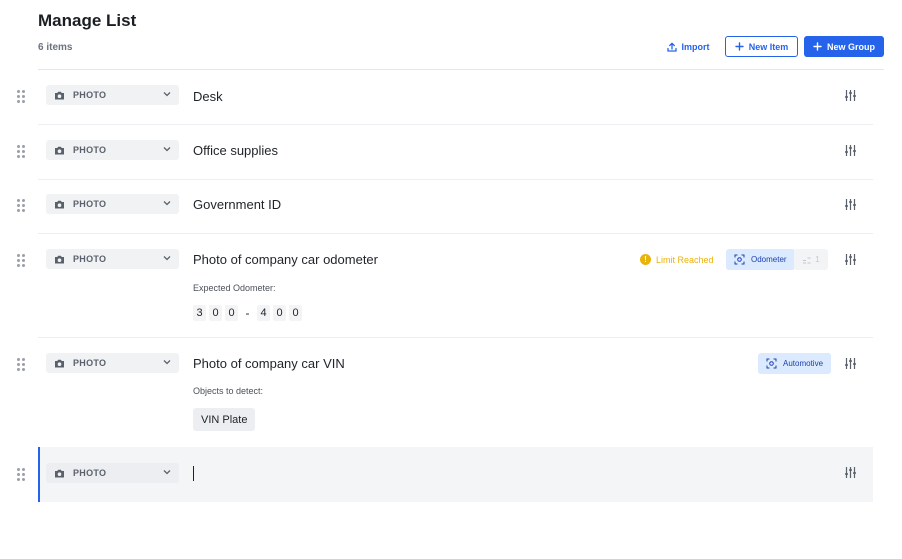  Describe the element at coordinates (850, 46) in the screenshot. I see `new-group-label: New Group` at that location.